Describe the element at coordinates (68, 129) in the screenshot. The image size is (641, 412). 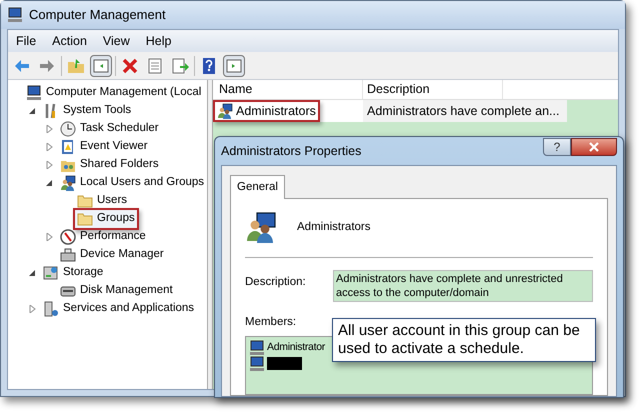
I see `clock-icon` at that location.